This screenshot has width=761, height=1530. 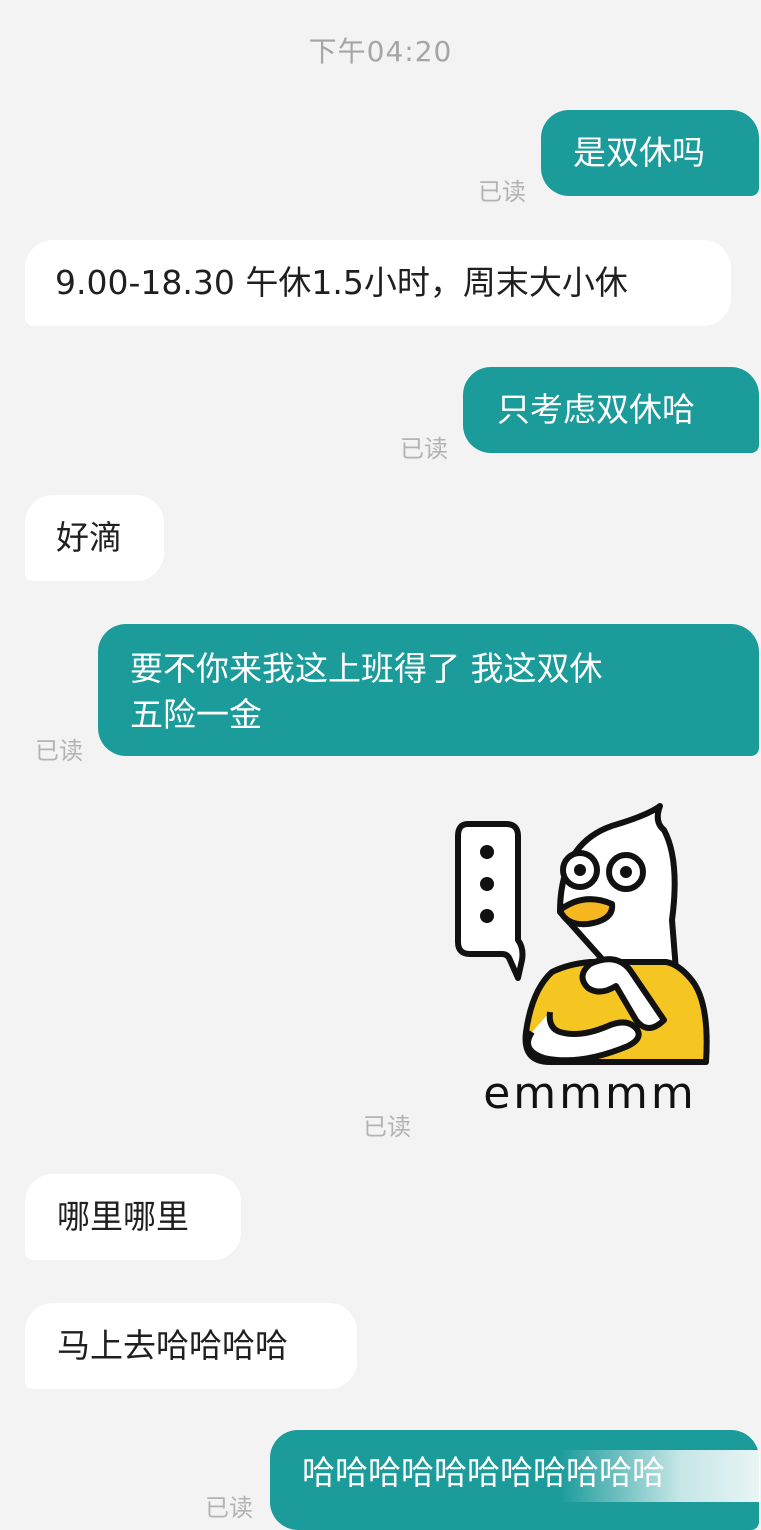 I want to click on message-bubble-incoming: 哪里哪里, so click(x=133, y=1217).